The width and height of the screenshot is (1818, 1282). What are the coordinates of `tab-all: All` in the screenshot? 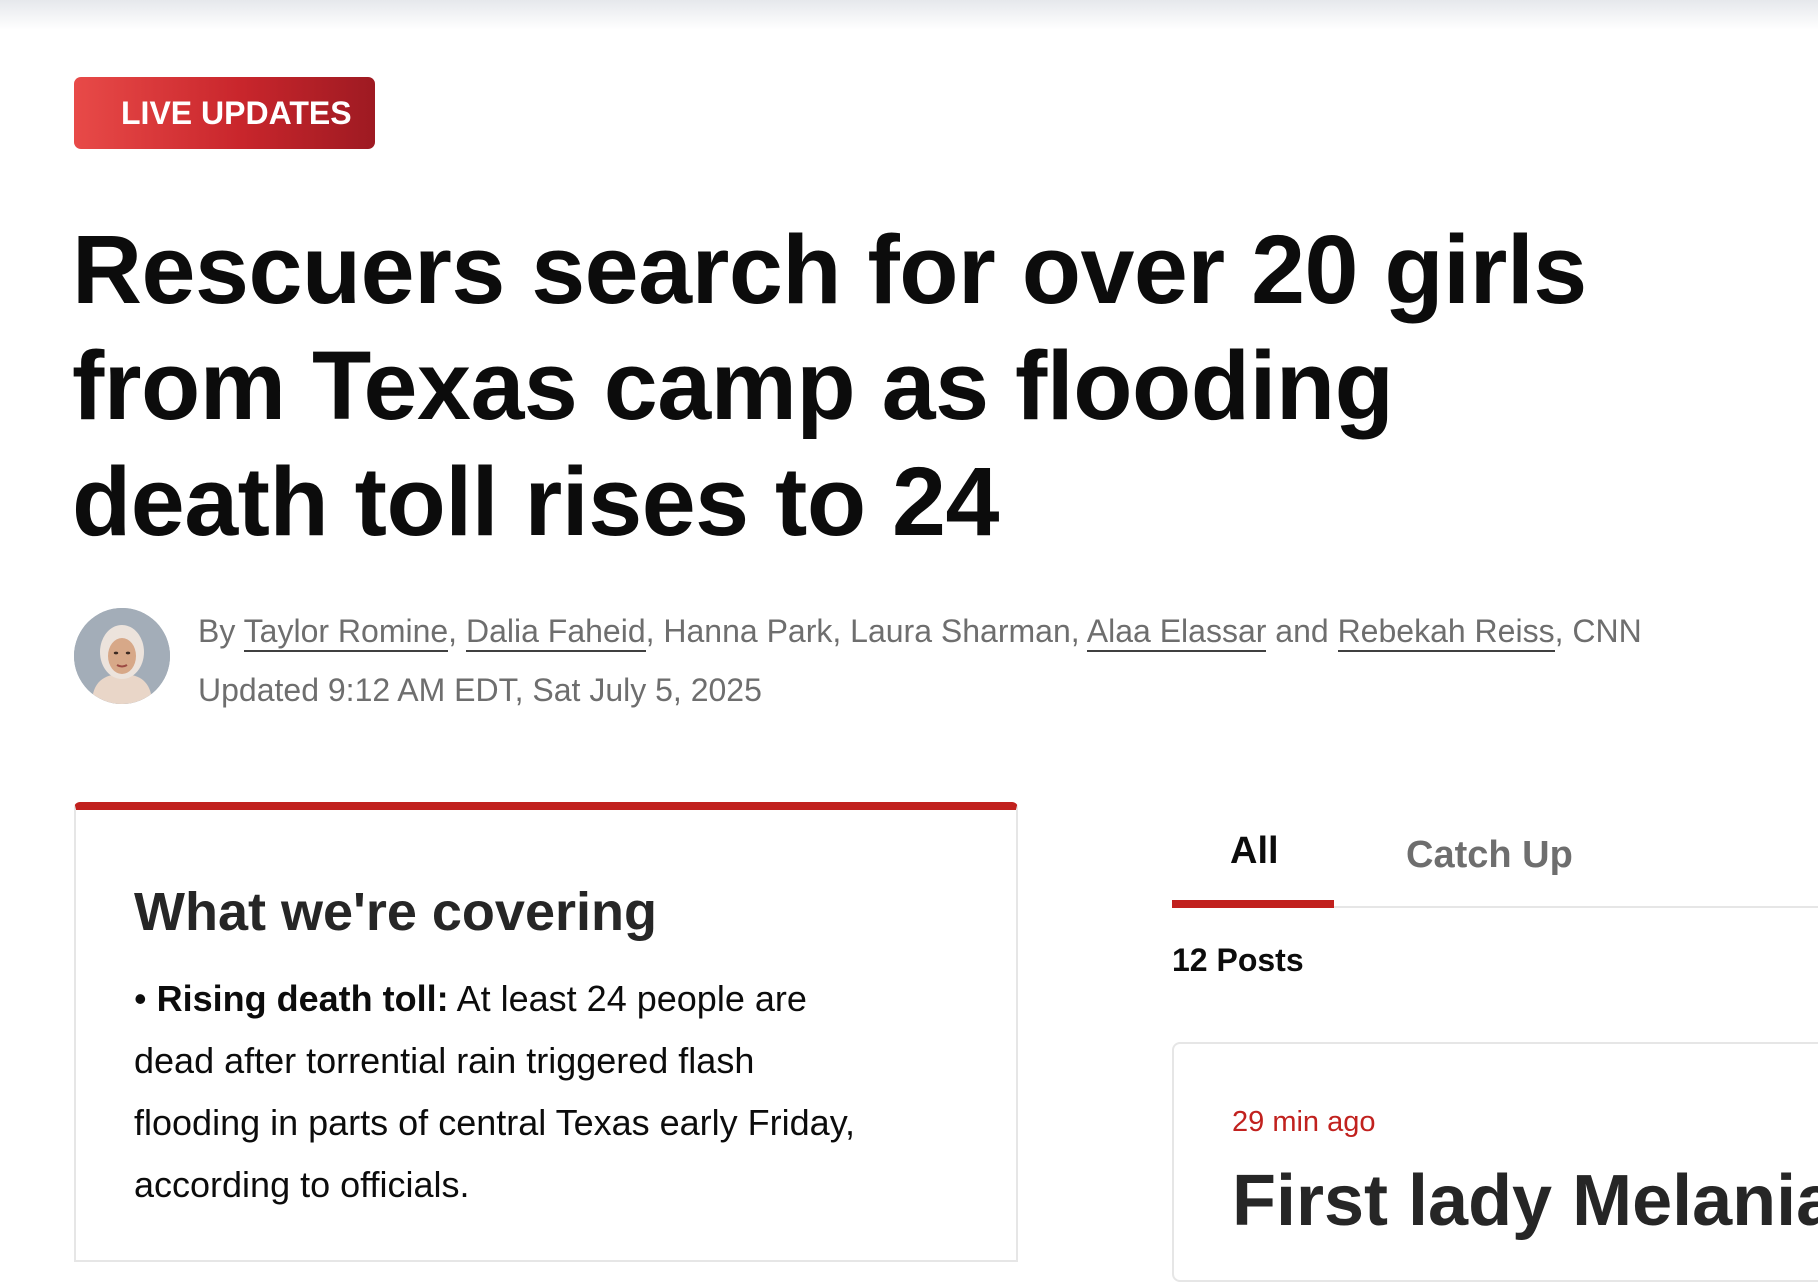 It's located at (1253, 864).